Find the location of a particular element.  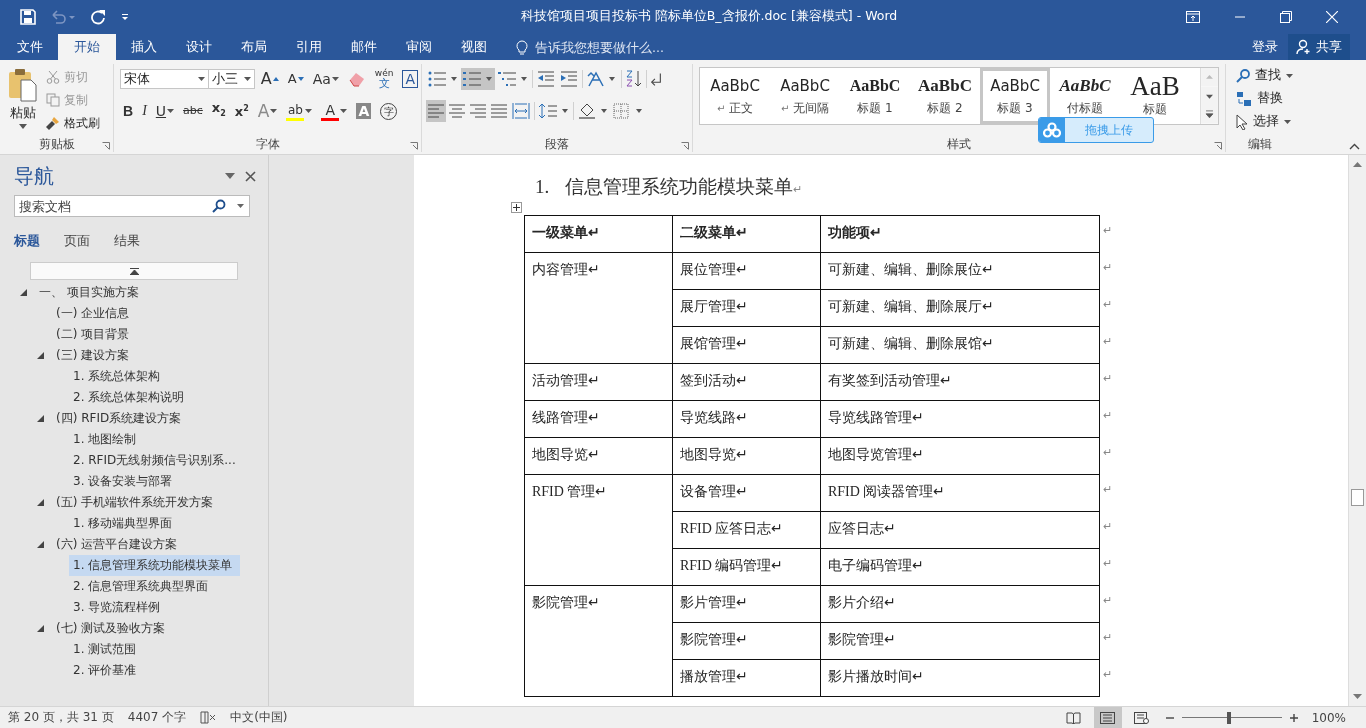

heading-item: 1. 信息管理系统功能模块菜单 is located at coordinates (154, 565).